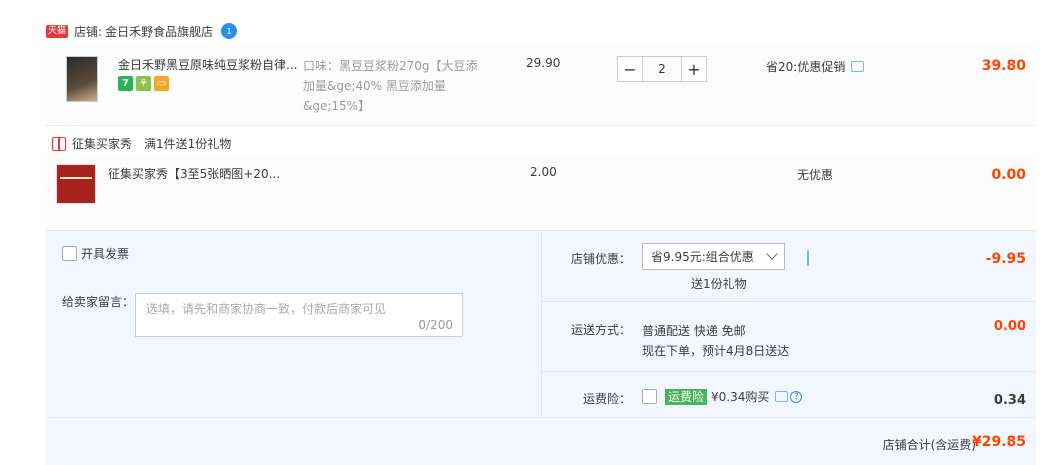 The width and height of the screenshot is (1046, 465). What do you see at coordinates (543, 63) in the screenshot?
I see `unit-price: 29.90` at bounding box center [543, 63].